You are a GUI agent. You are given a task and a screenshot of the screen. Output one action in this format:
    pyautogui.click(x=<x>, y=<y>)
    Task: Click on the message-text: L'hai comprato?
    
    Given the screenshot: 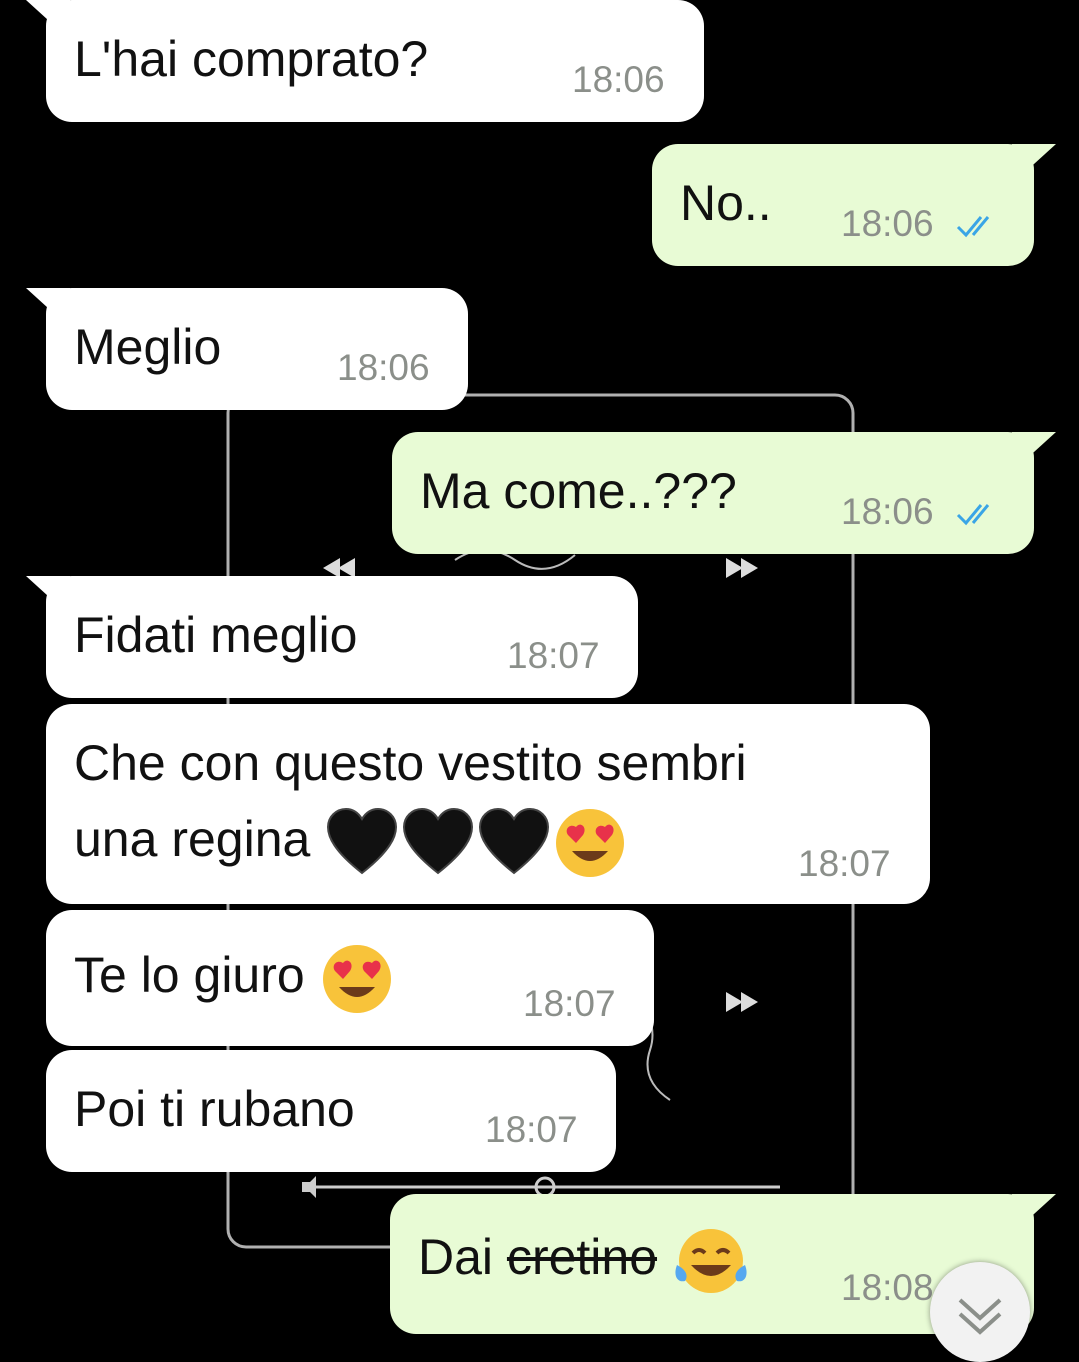 What is the action you would take?
    pyautogui.click(x=251, y=59)
    